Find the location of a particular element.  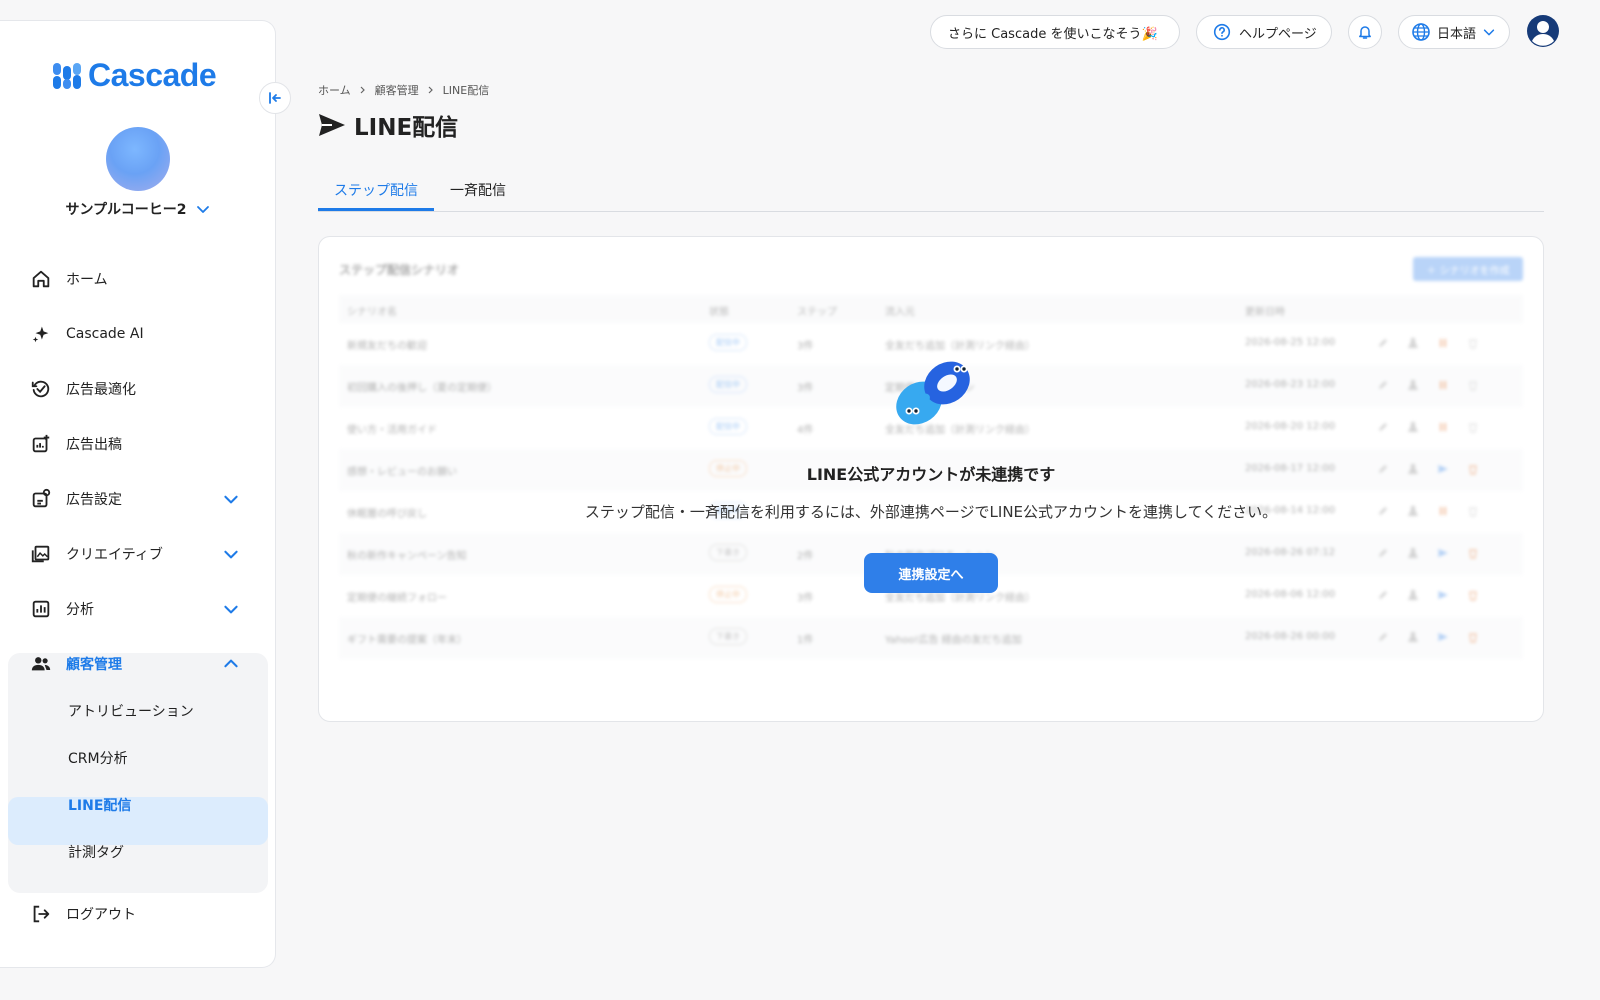

breadcrumb: ホーム 顧客管理 LINE配信 is located at coordinates (403, 90).